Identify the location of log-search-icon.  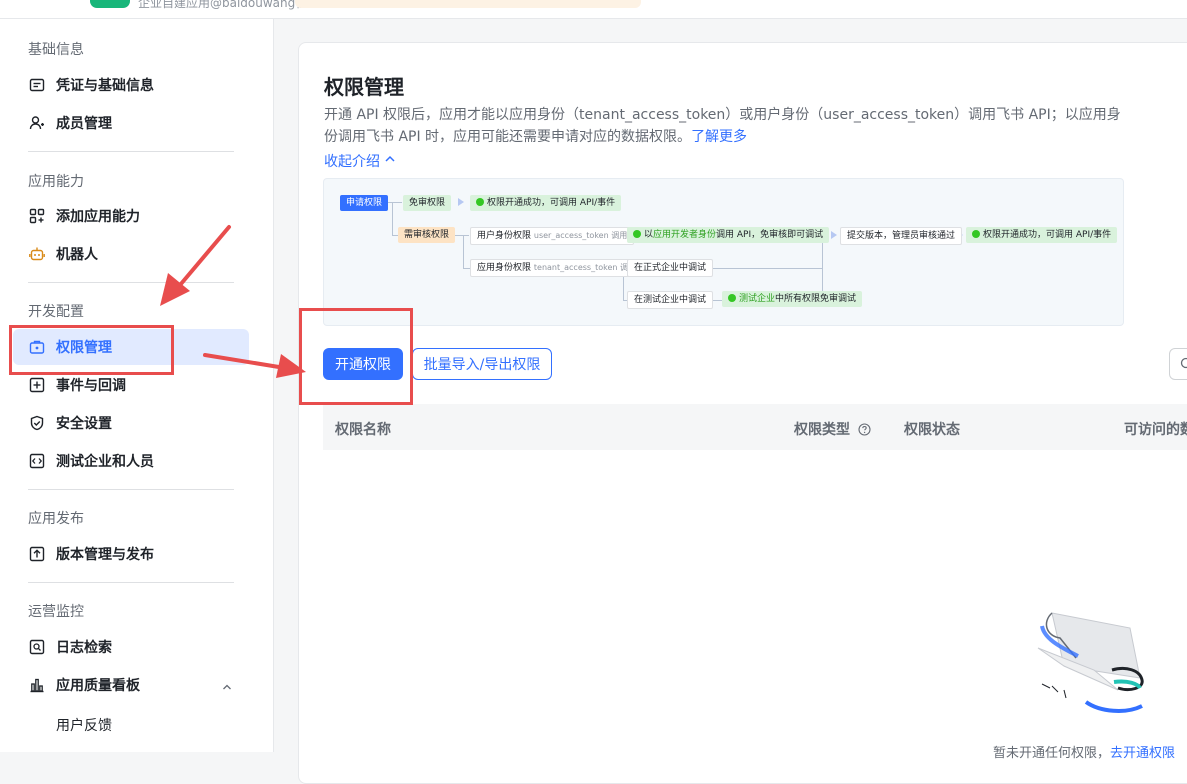
(37, 647).